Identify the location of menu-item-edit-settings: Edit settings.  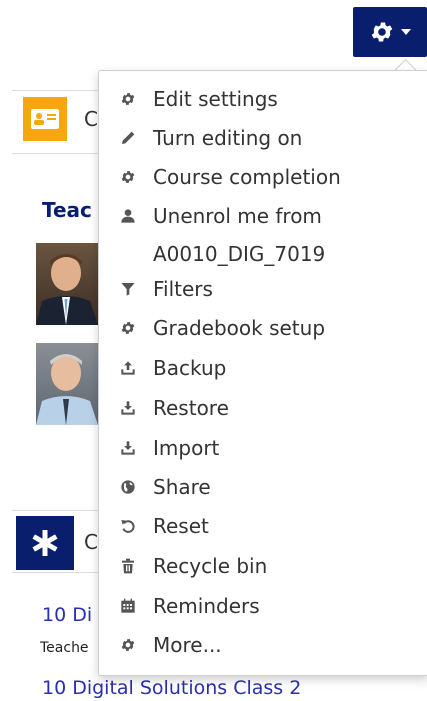
(263, 99).